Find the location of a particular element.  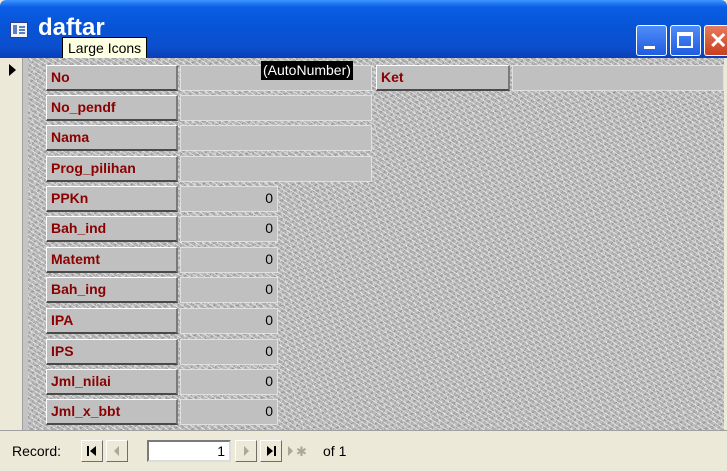

next-record-icon is located at coordinates (246, 451).